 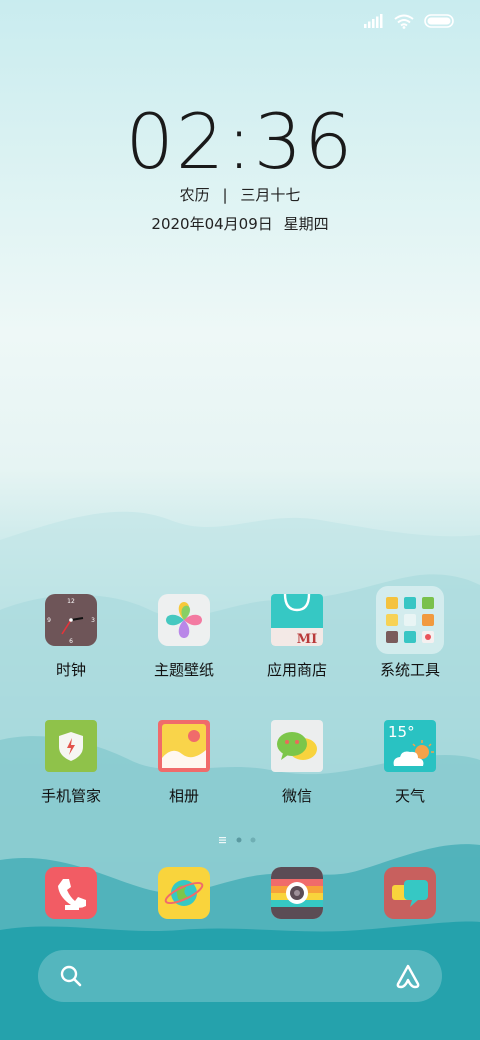 What do you see at coordinates (183, 670) in the screenshot?
I see `app-label: 主题壁纸` at bounding box center [183, 670].